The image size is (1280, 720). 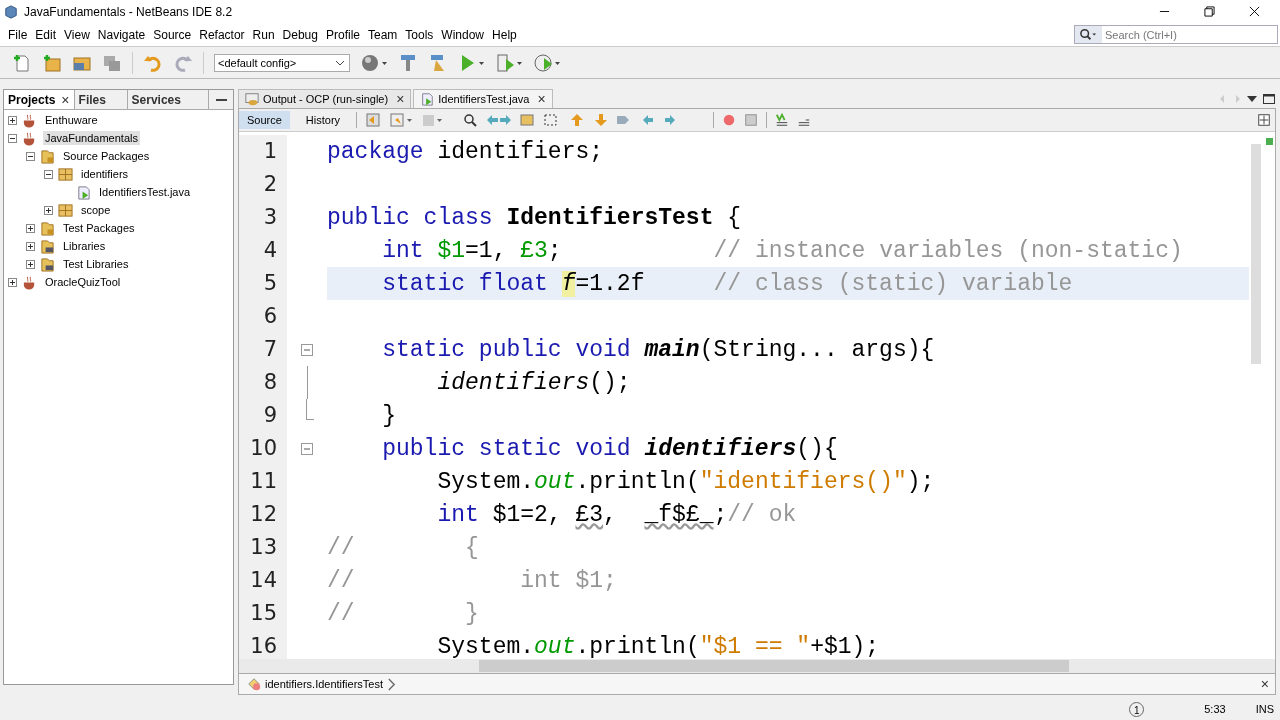 What do you see at coordinates (510, 62) in the screenshot?
I see `debug-icon` at bounding box center [510, 62].